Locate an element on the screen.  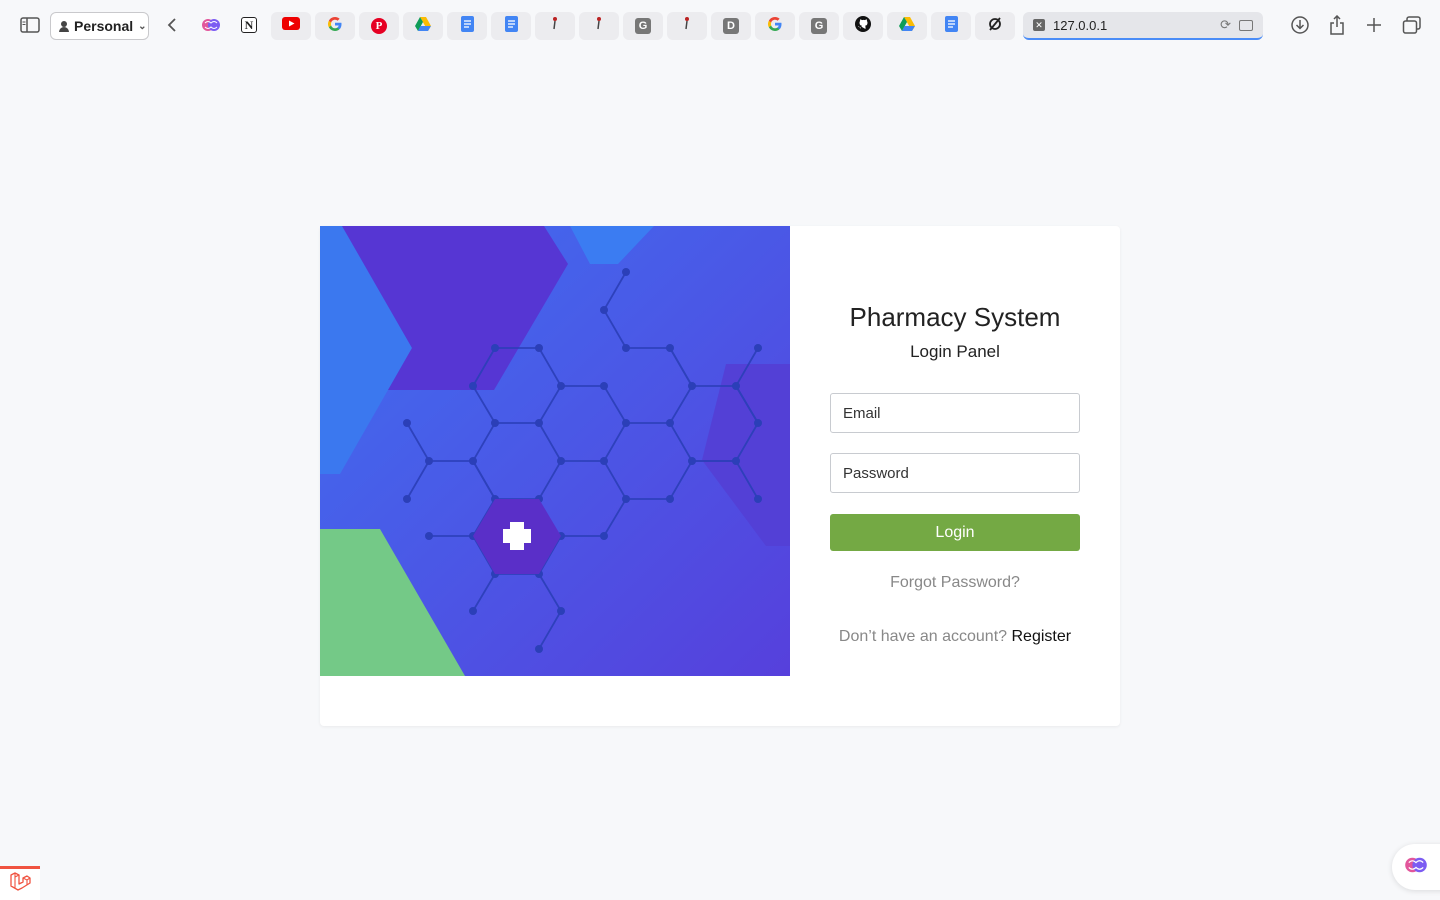
tab-empty-set is located at coordinates (995, 26).